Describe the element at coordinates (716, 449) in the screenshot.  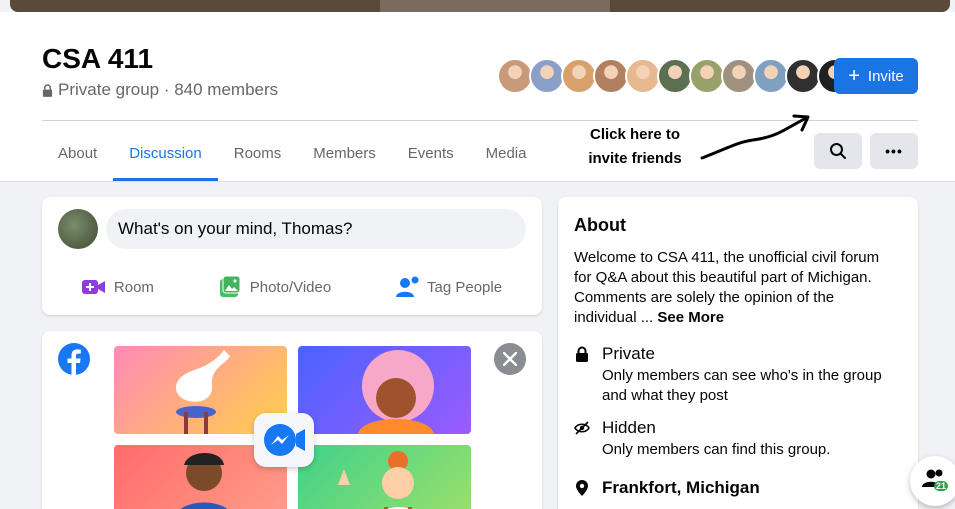
I see `visibility-subtitle: Only members can find this group.` at that location.